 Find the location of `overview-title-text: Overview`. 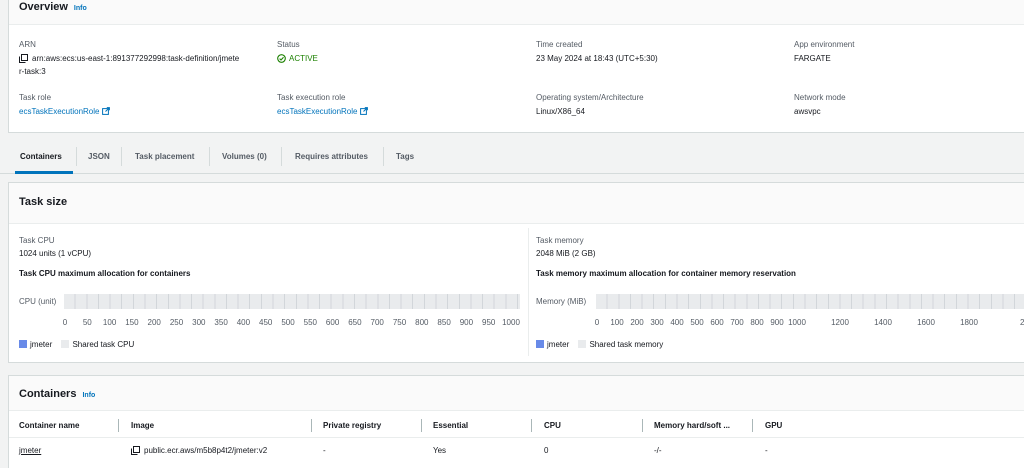

overview-title-text: Overview is located at coordinates (43, 7).